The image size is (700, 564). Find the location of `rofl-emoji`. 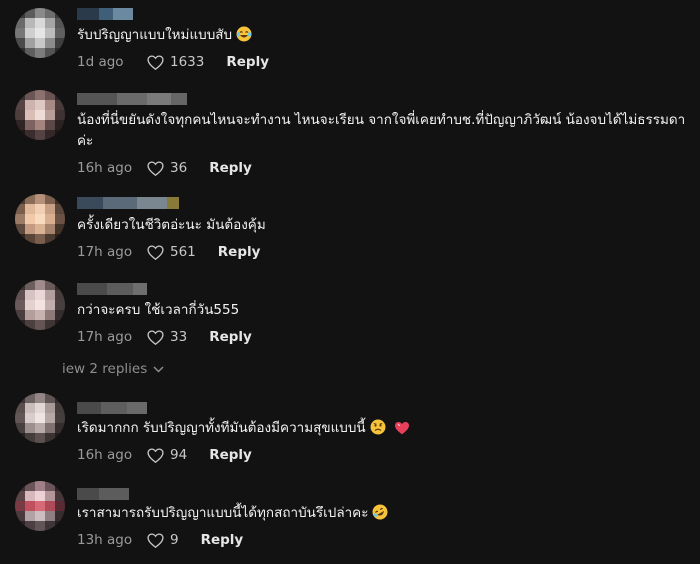

rofl-emoji is located at coordinates (380, 515).